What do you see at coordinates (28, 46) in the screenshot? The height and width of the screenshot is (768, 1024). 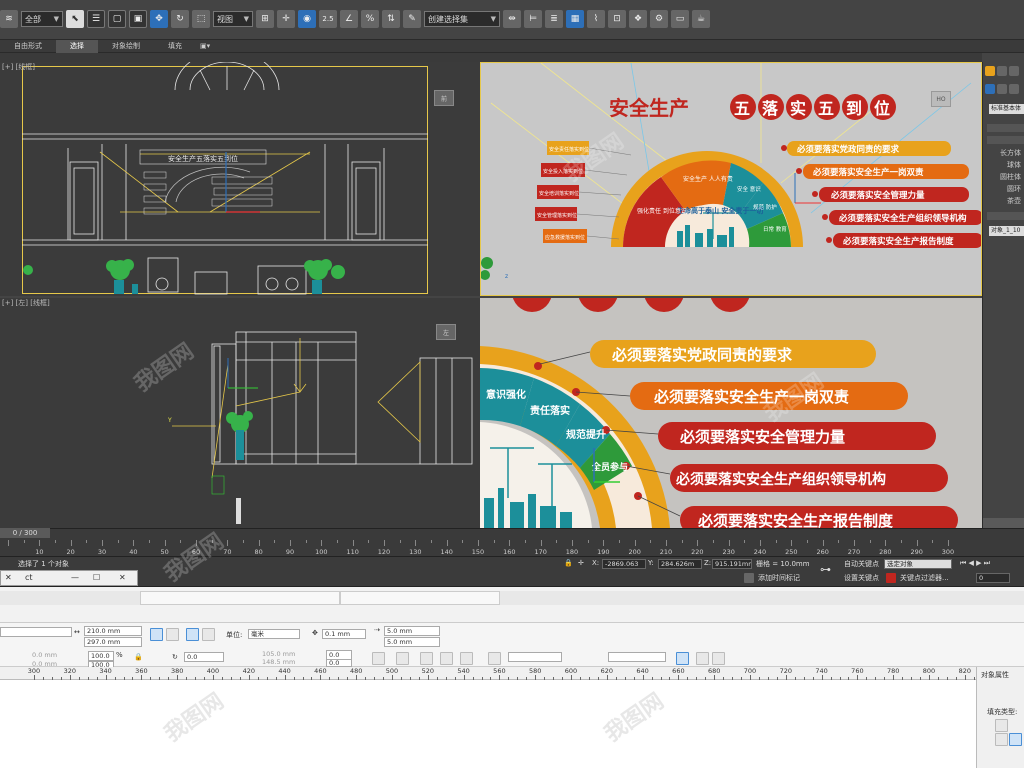 I see `tab-freeform: 自由形式` at bounding box center [28, 46].